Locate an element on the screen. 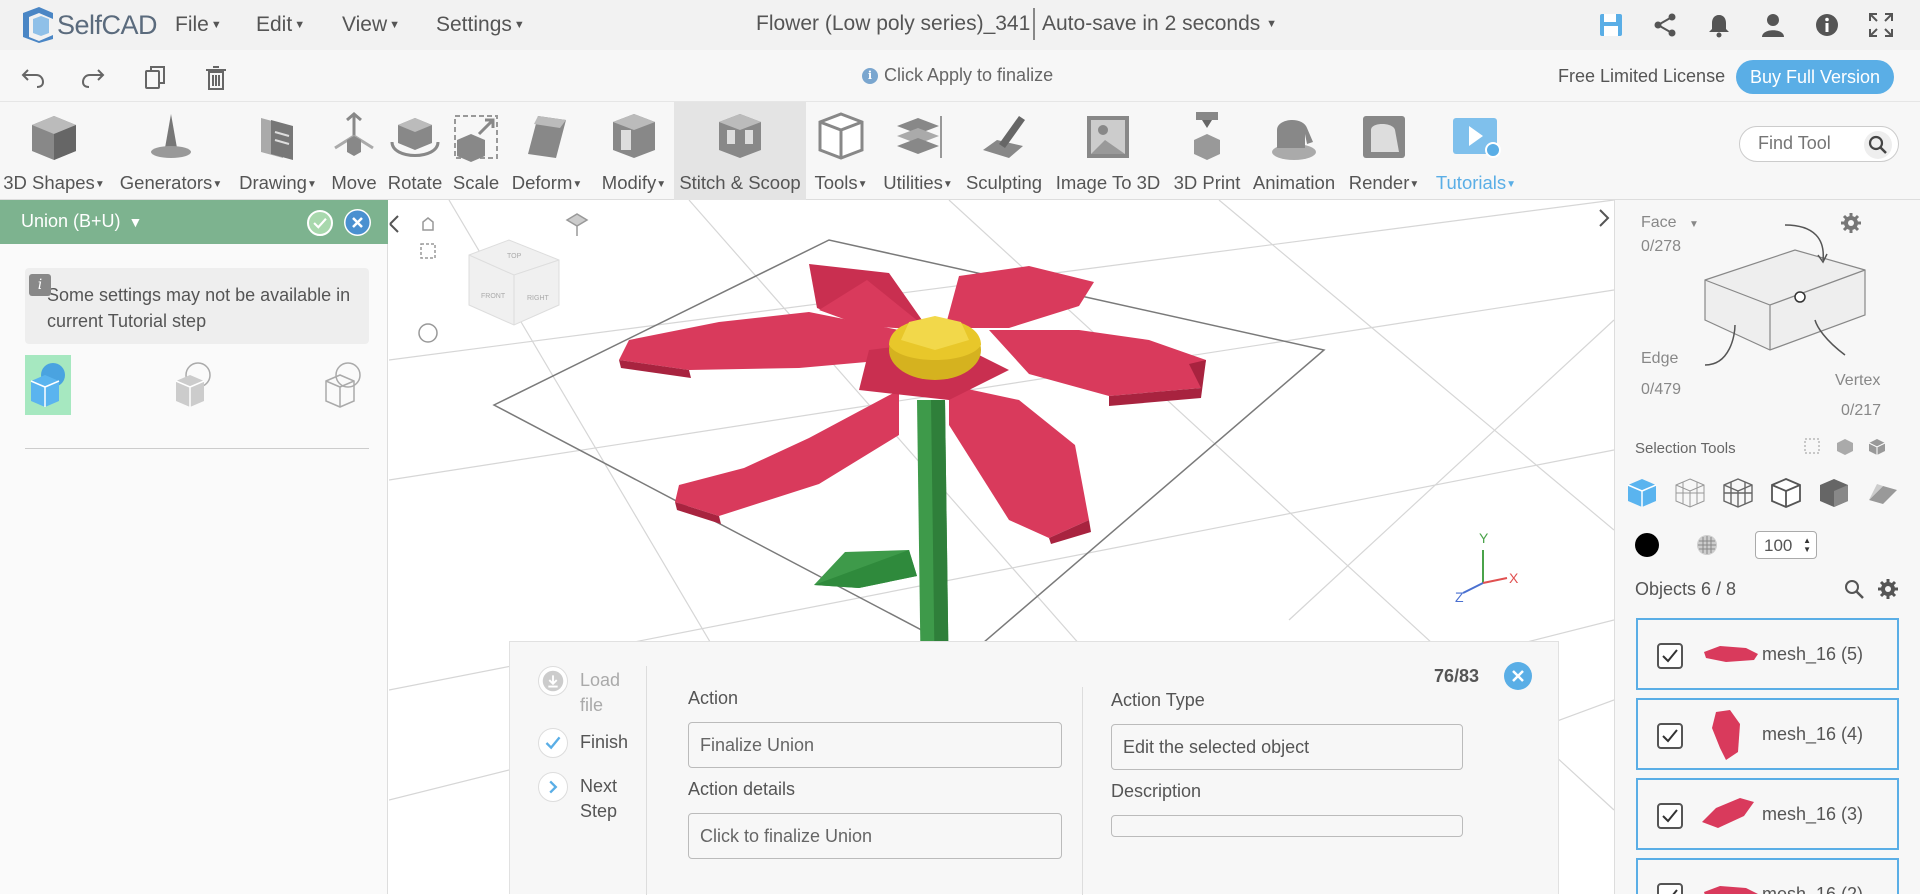 The height and width of the screenshot is (895, 1920). home-view-icon is located at coordinates (428, 224).